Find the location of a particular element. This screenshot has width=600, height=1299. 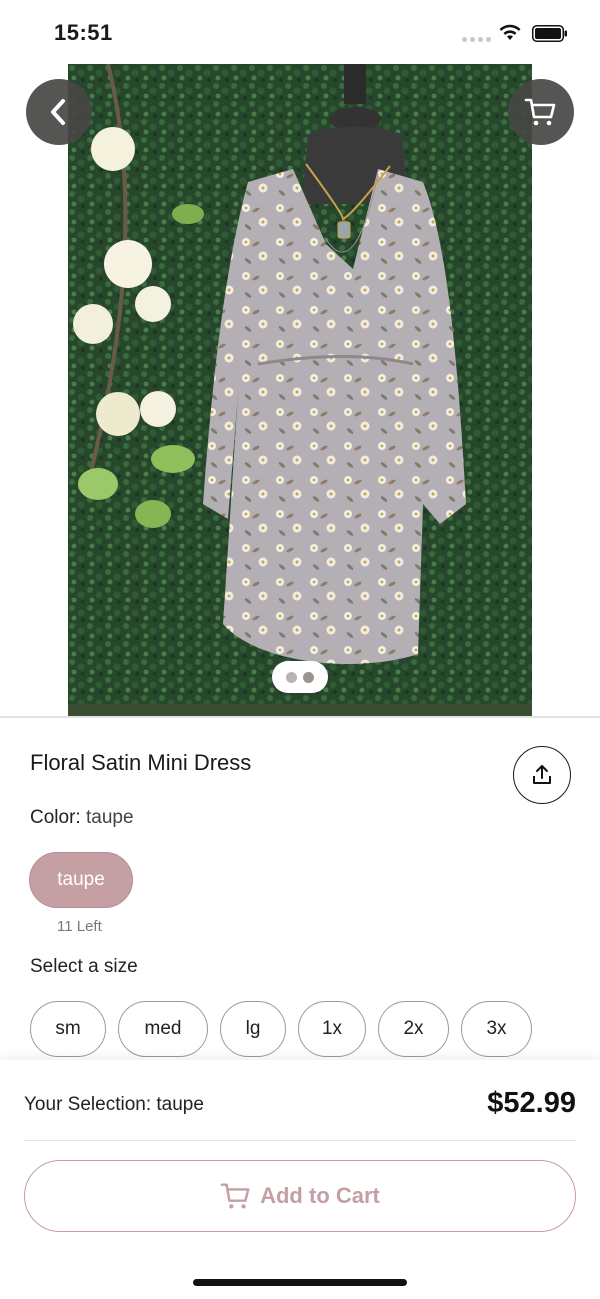

page-dot-active is located at coordinates (308, 677).